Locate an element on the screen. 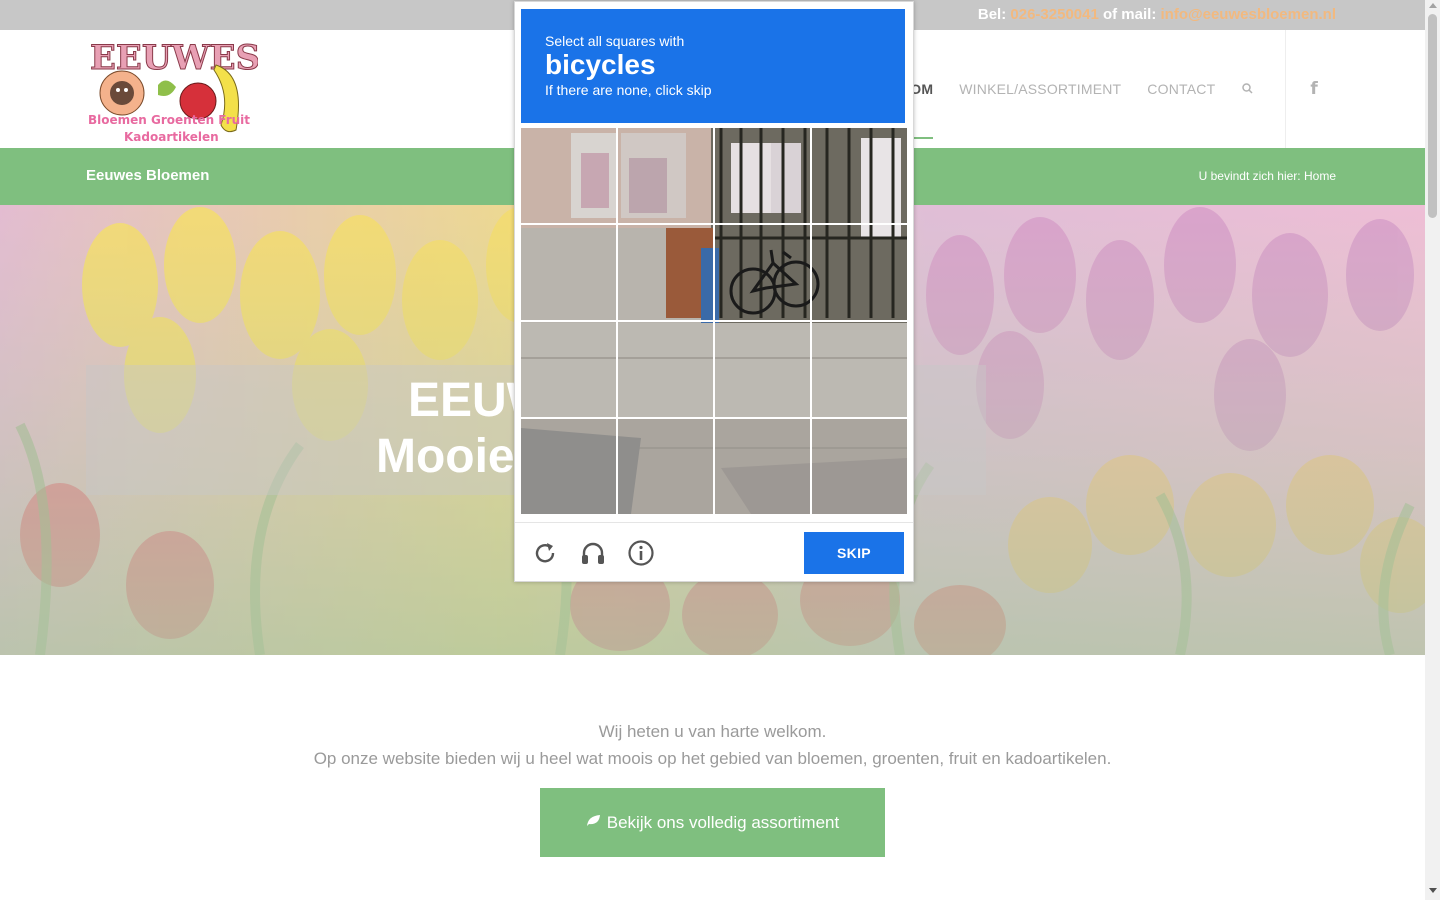  breadcrumb: U bevindt zich hier: Home is located at coordinates (1267, 176).